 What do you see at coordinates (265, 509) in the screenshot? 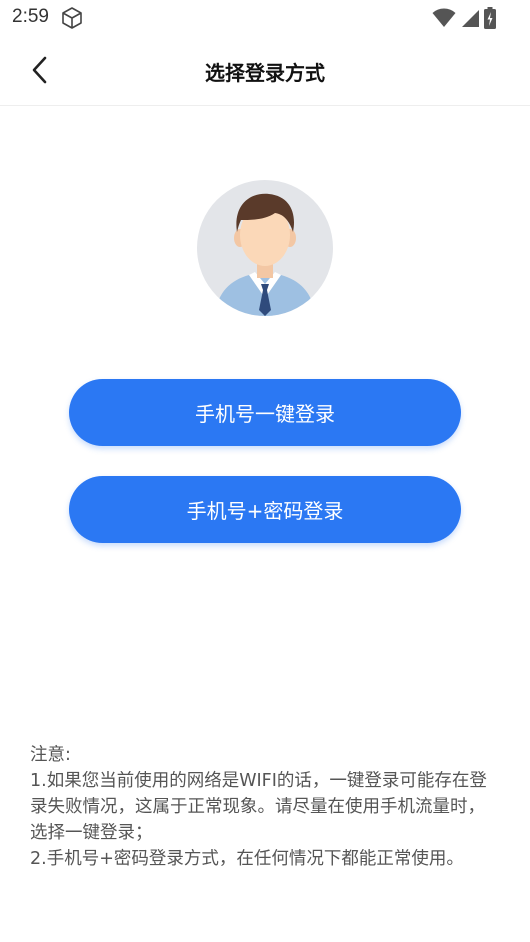
I see `phone-password-login-button: 手机号+密码登录` at bounding box center [265, 509].